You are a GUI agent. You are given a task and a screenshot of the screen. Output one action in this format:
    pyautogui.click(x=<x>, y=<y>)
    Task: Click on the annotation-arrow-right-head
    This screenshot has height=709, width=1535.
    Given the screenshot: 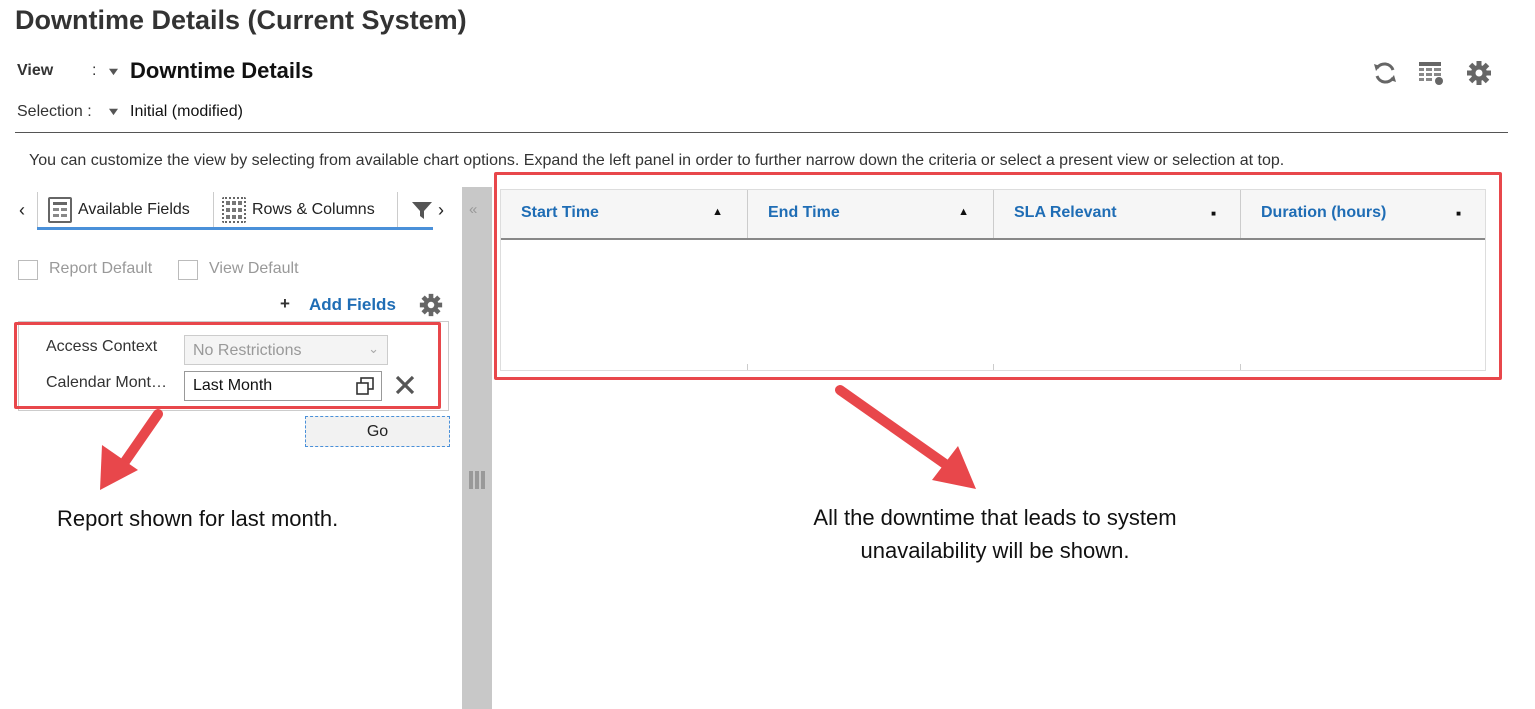 What is the action you would take?
    pyautogui.click(x=954, y=467)
    